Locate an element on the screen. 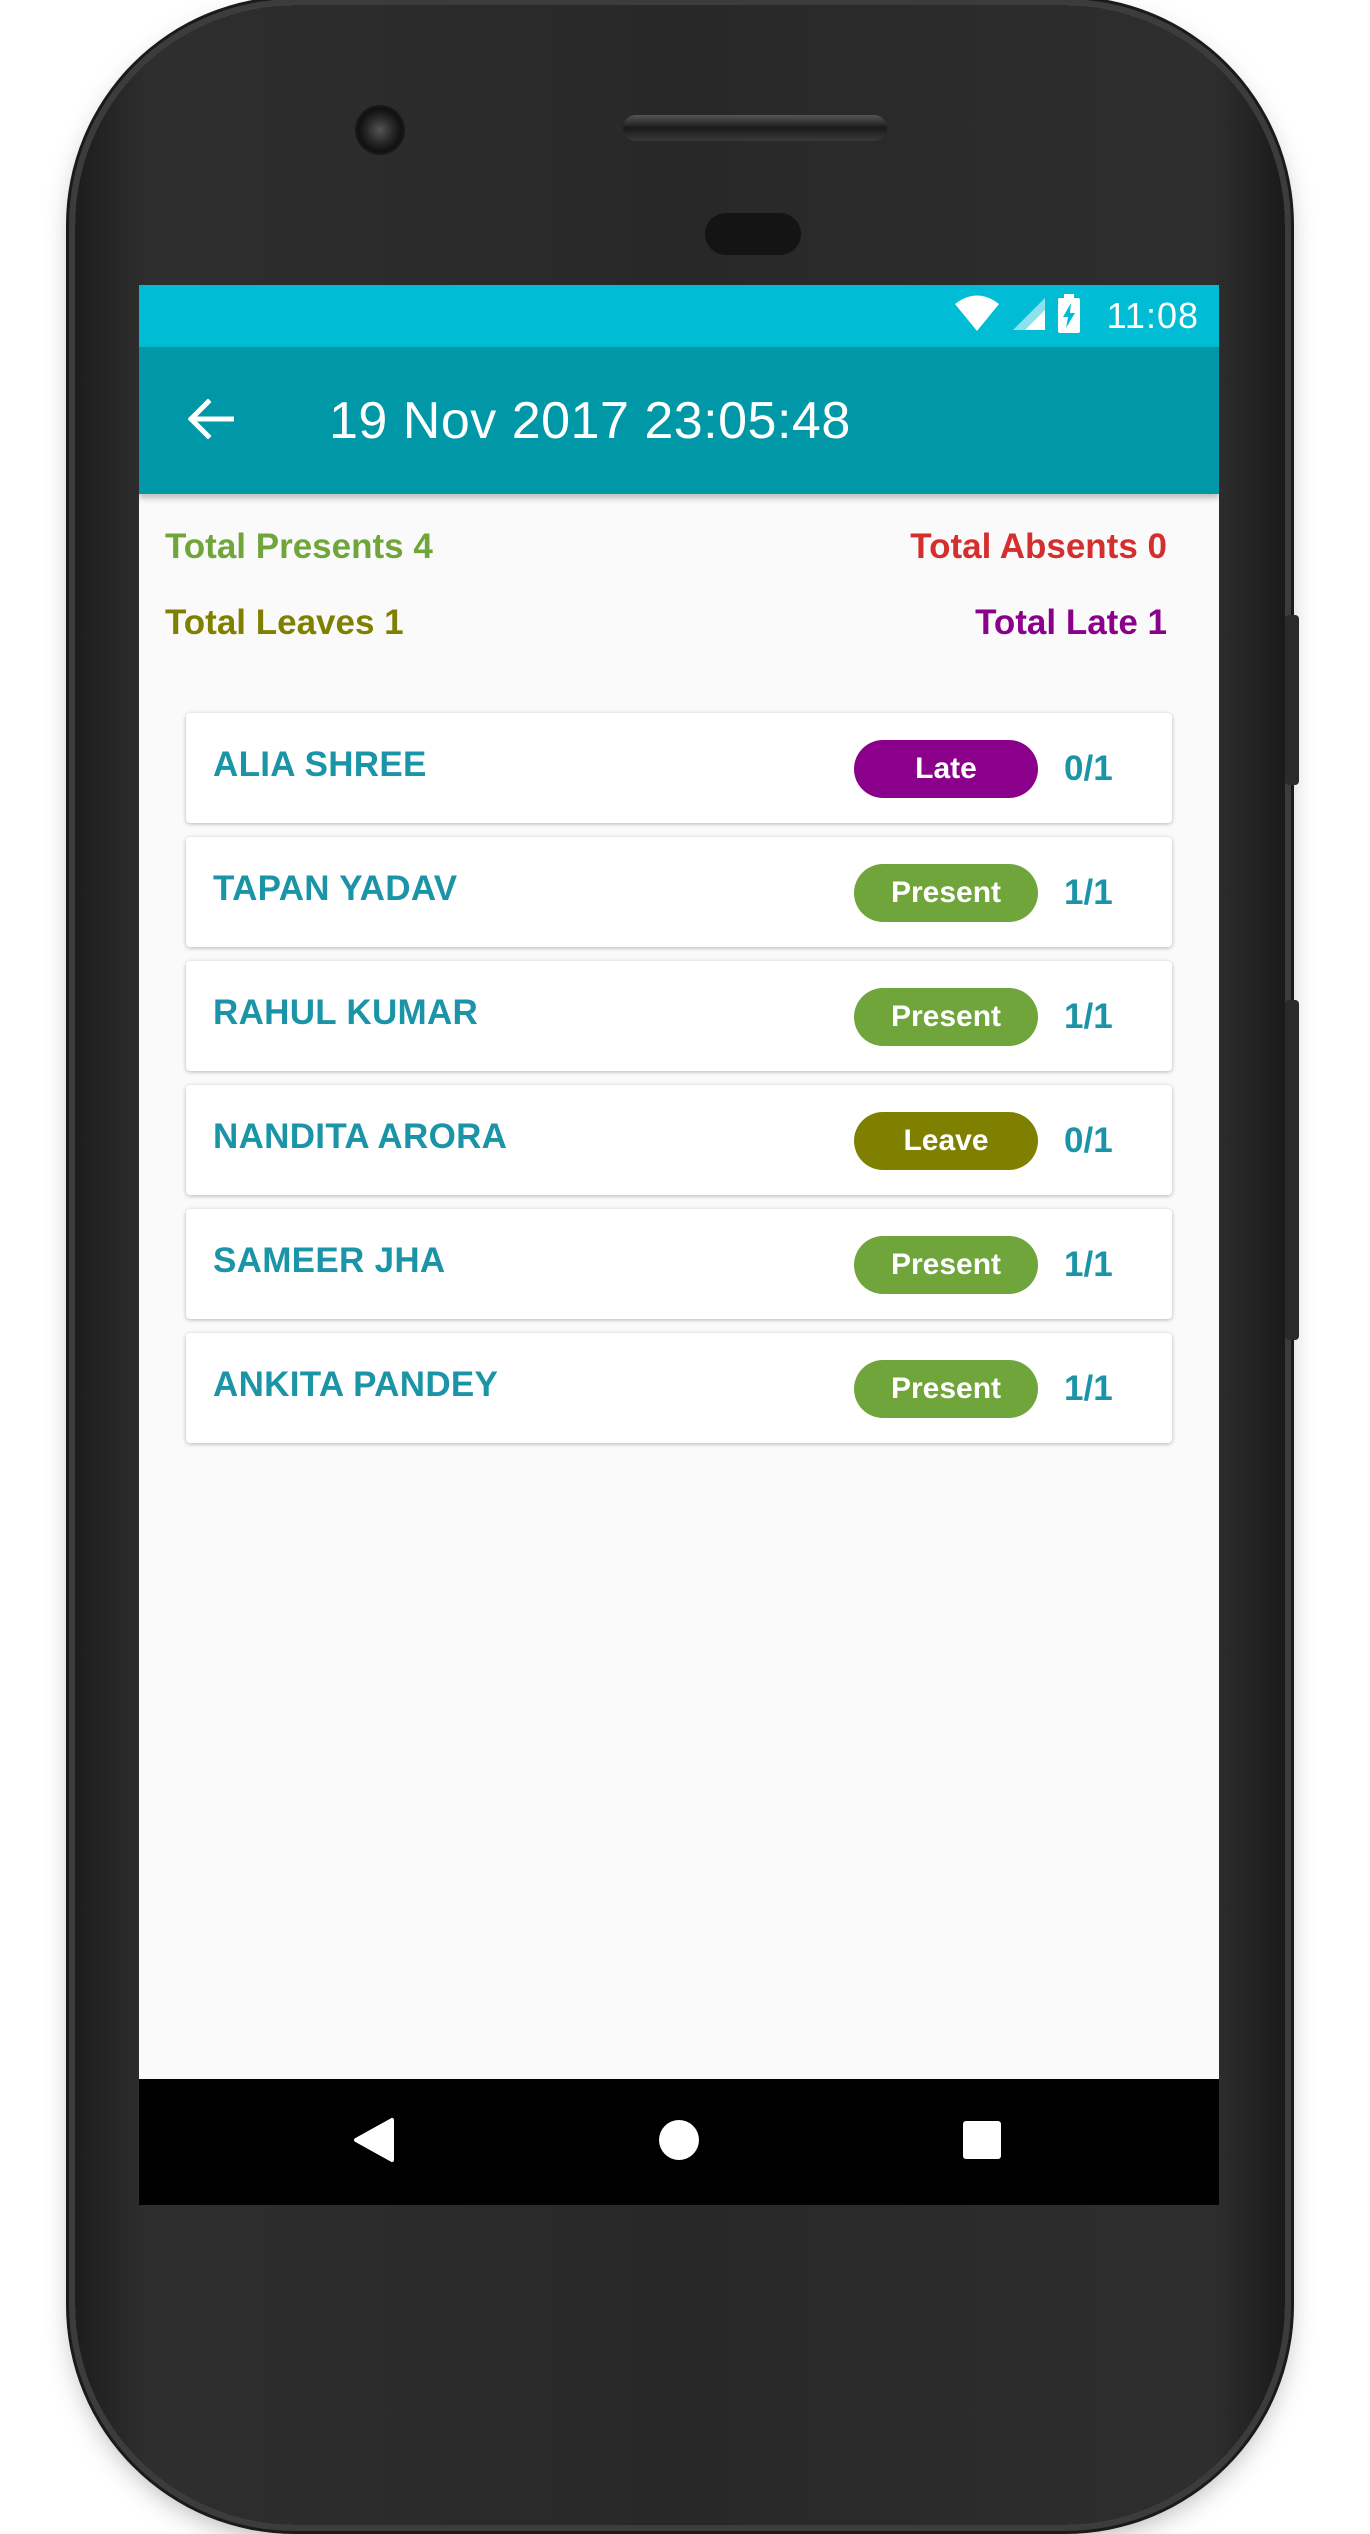  status-badge: Late is located at coordinates (946, 769).